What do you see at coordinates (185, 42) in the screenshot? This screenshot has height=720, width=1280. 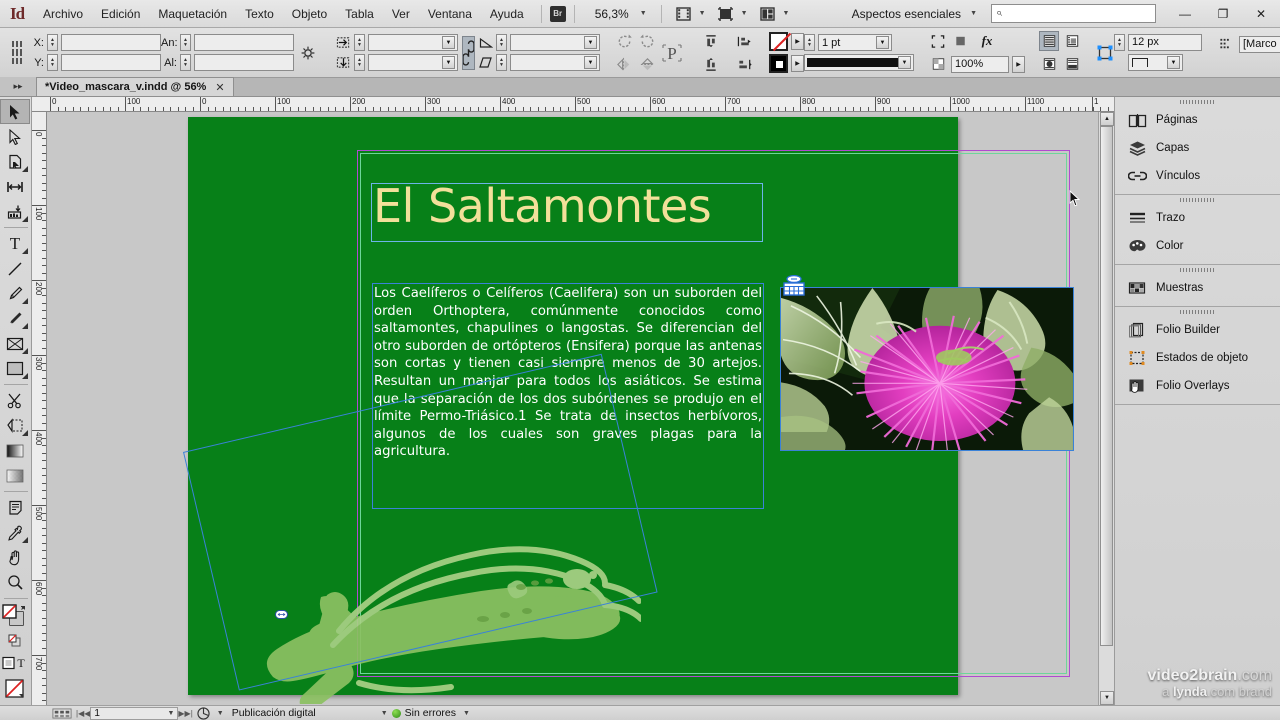 I see `width-stepper: ▲ ▼` at bounding box center [185, 42].